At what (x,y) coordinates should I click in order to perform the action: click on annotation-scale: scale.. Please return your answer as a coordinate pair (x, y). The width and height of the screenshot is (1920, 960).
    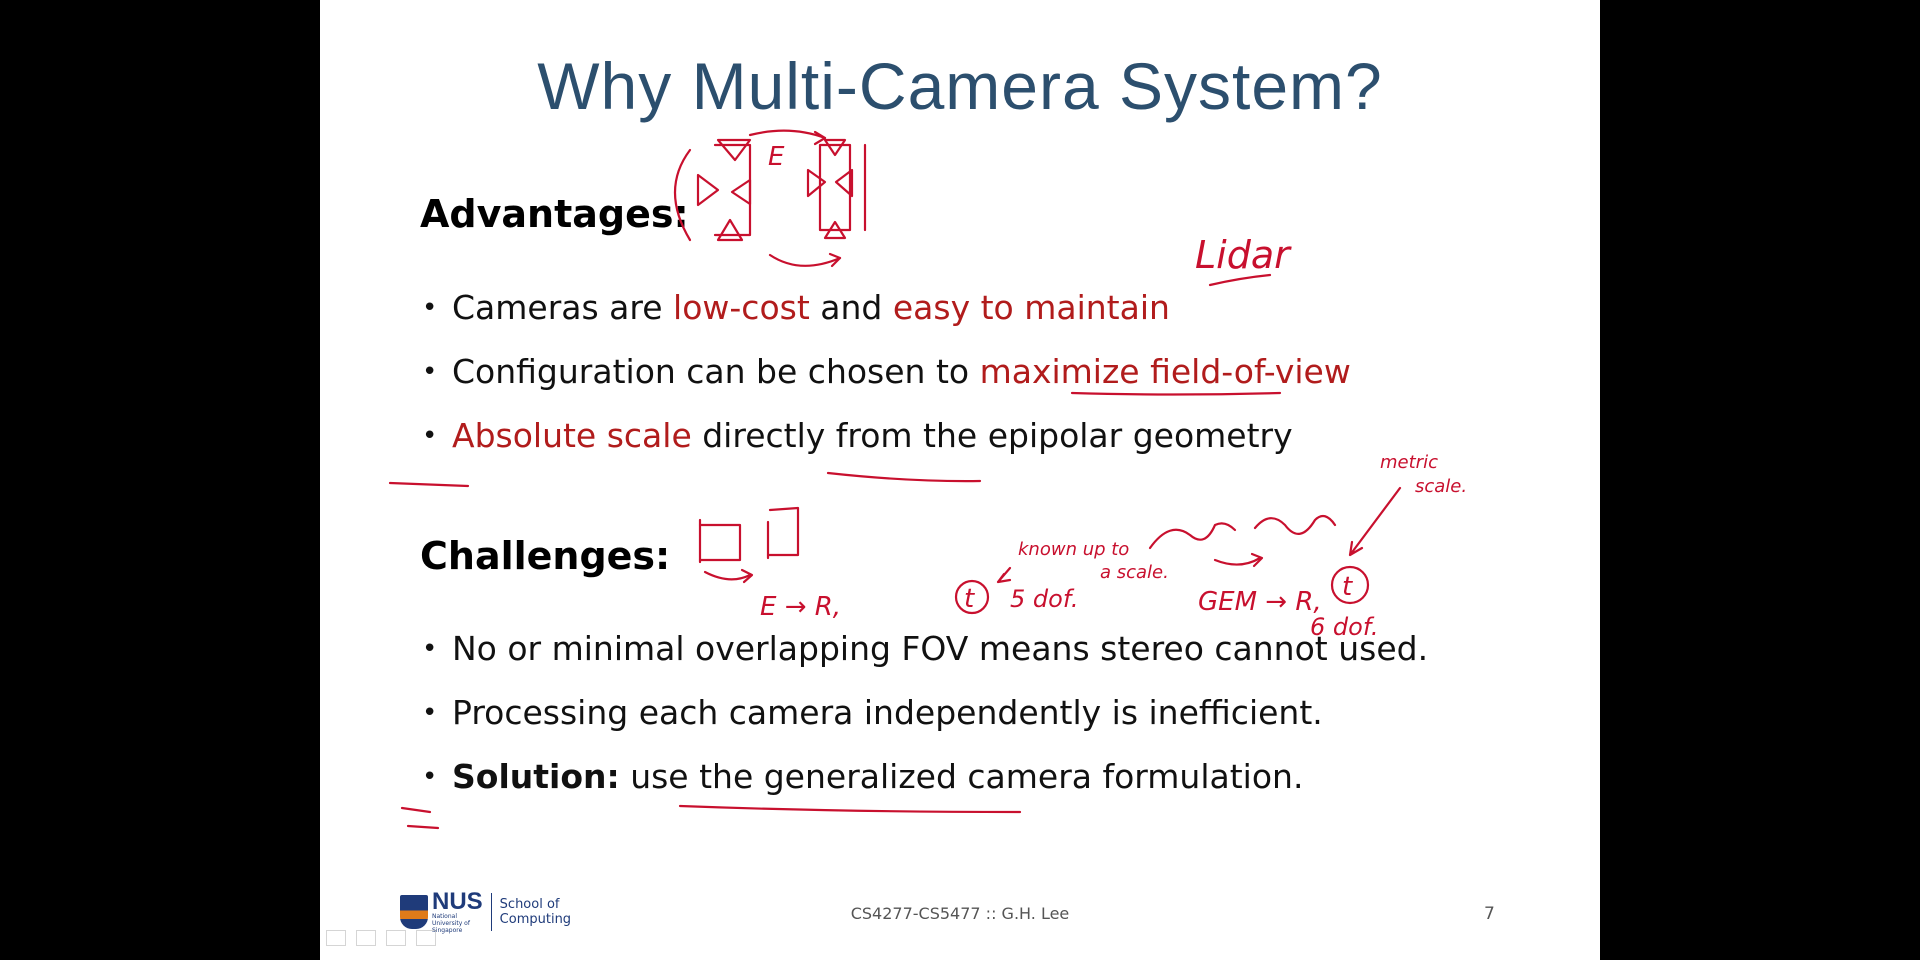
    Looking at the image, I should click on (1441, 486).